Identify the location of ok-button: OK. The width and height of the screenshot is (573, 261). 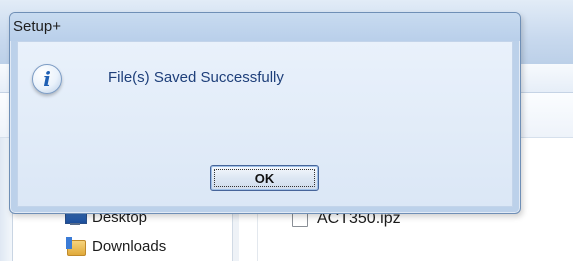
(264, 178).